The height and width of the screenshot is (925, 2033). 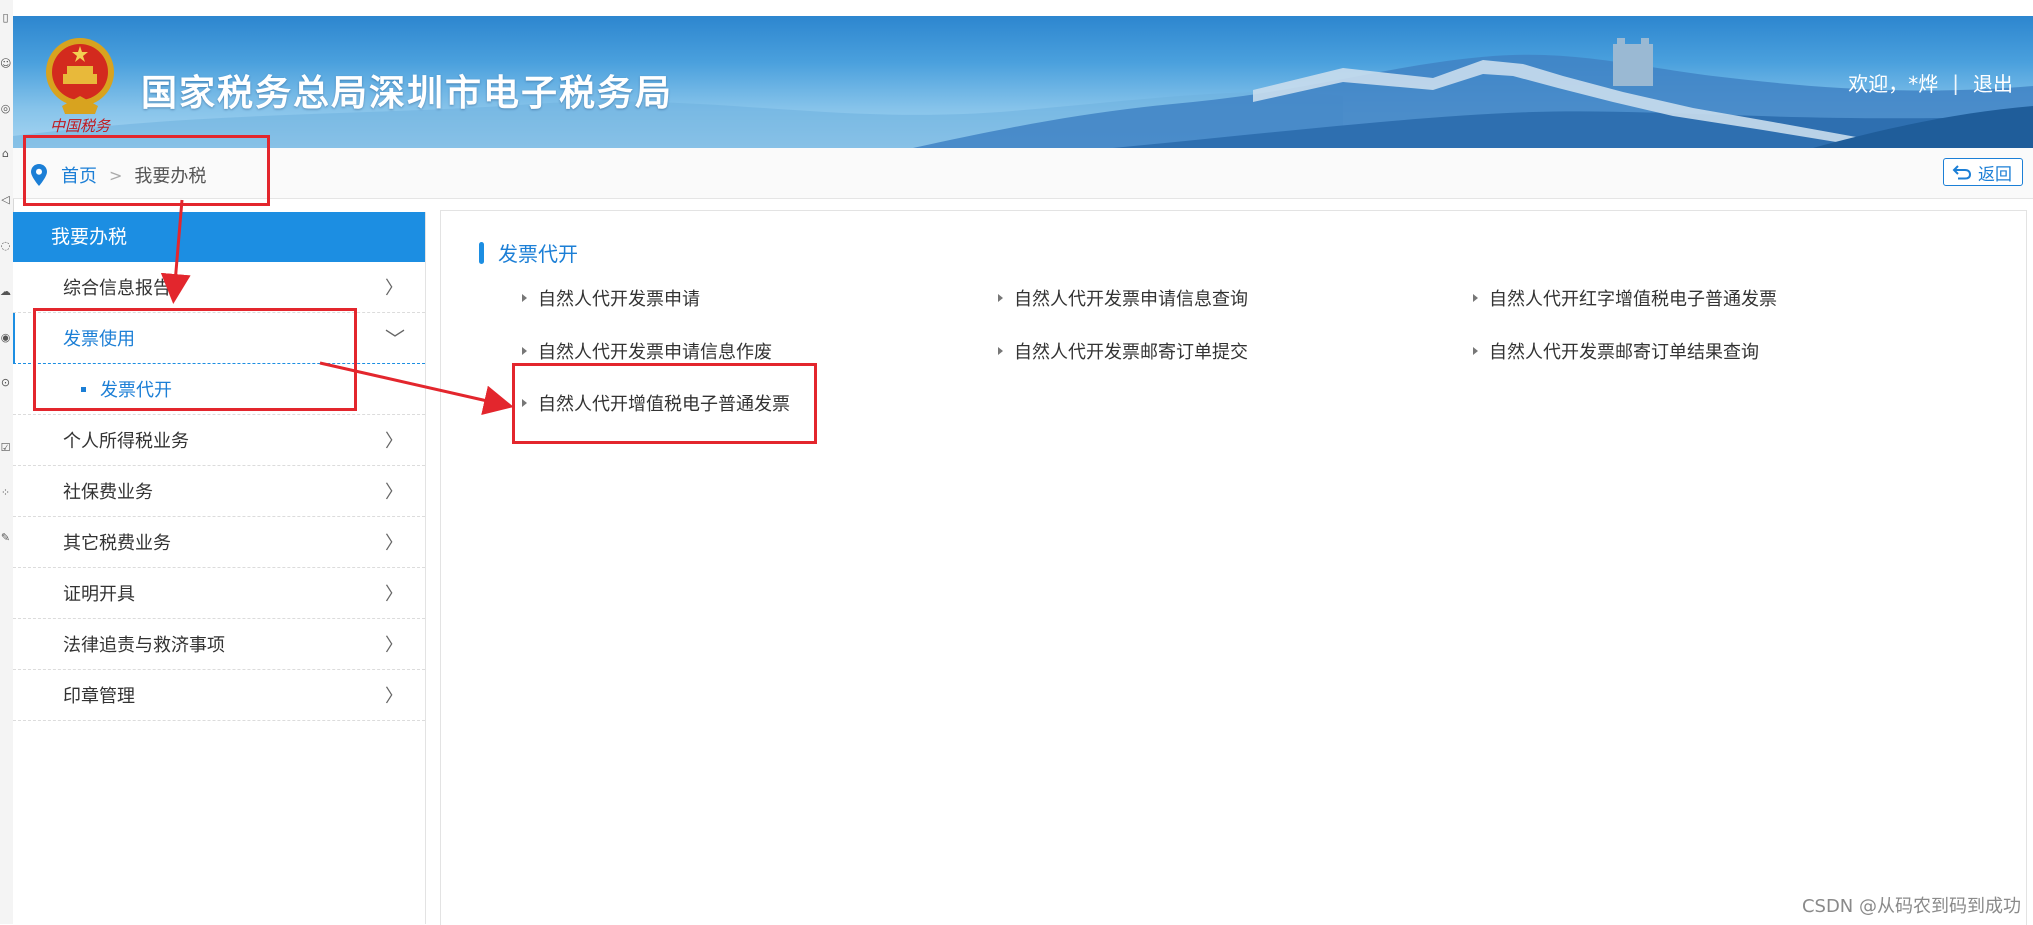 I want to click on link-label: 自然人代开红字增值税电子普通发票, so click(x=1633, y=299).